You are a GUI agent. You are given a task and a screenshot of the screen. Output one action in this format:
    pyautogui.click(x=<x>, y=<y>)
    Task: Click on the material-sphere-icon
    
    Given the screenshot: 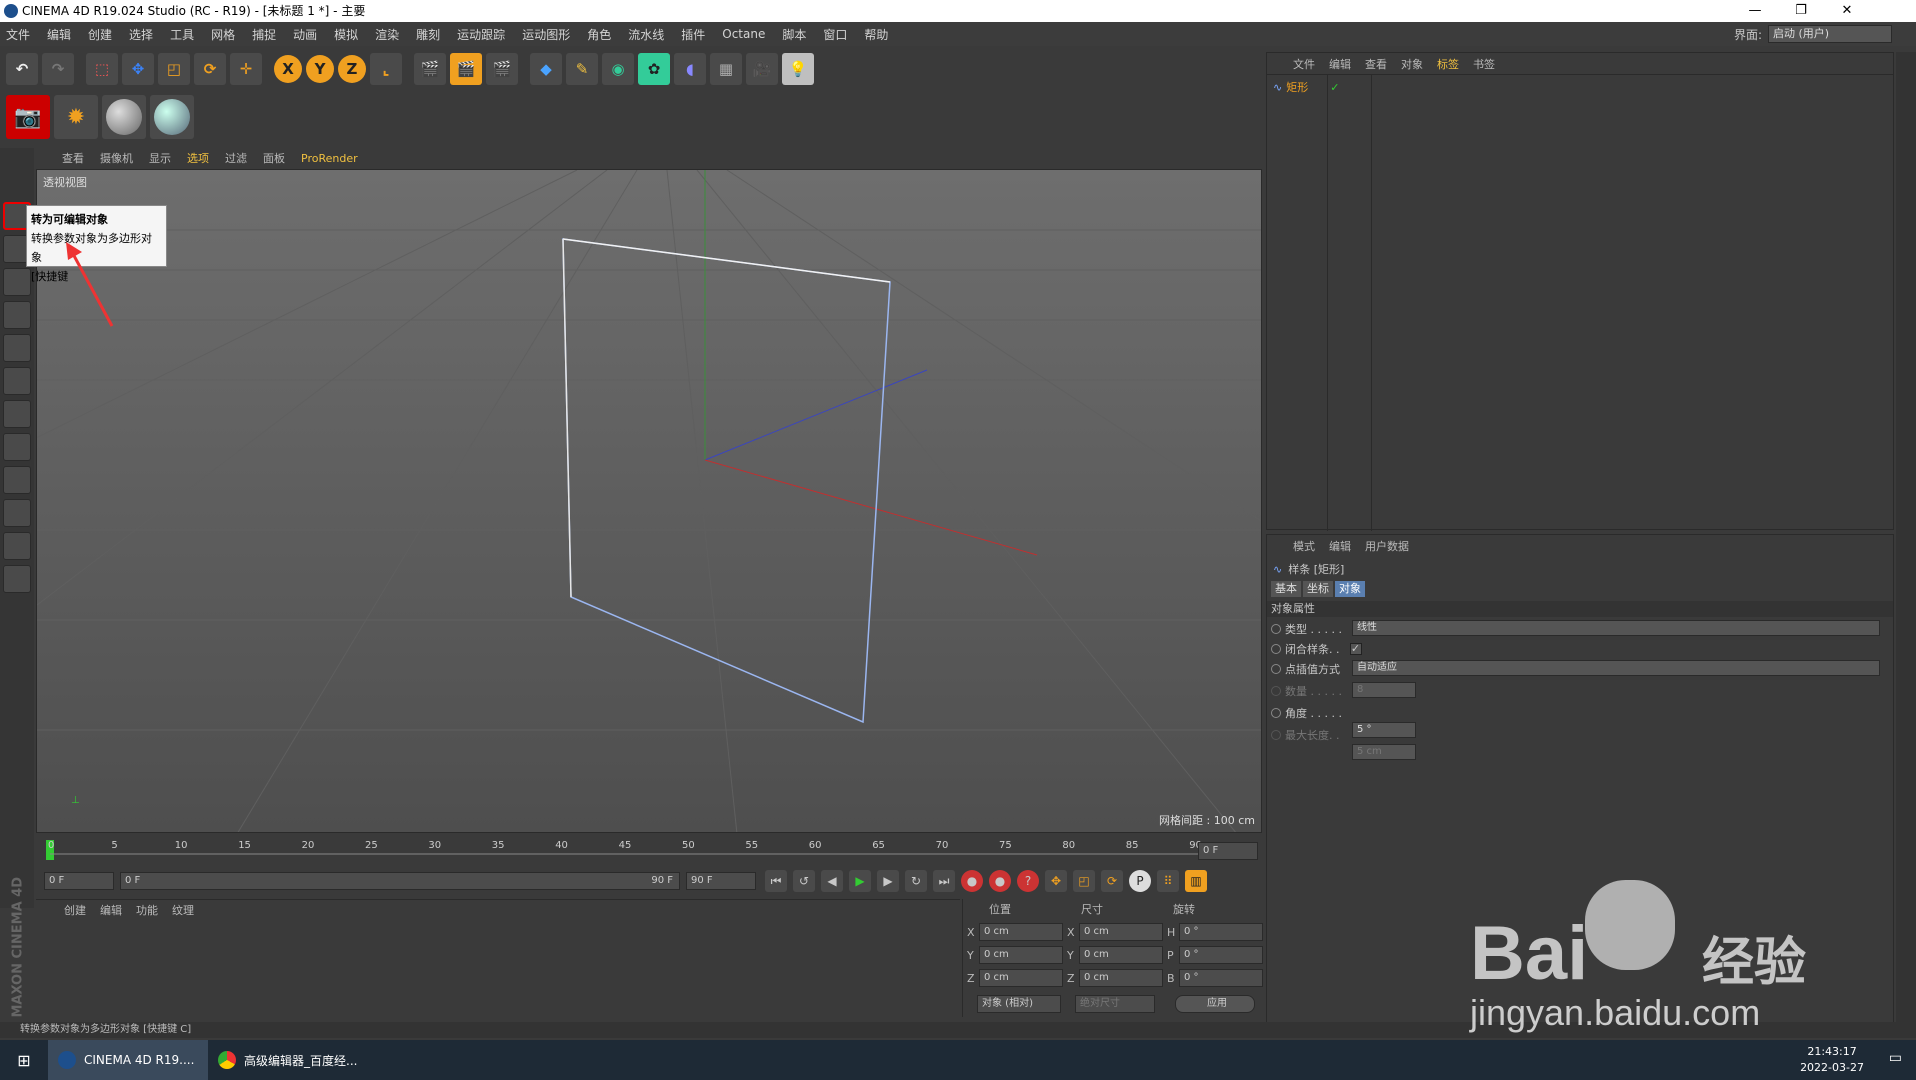 What is the action you would take?
    pyautogui.click(x=124, y=117)
    